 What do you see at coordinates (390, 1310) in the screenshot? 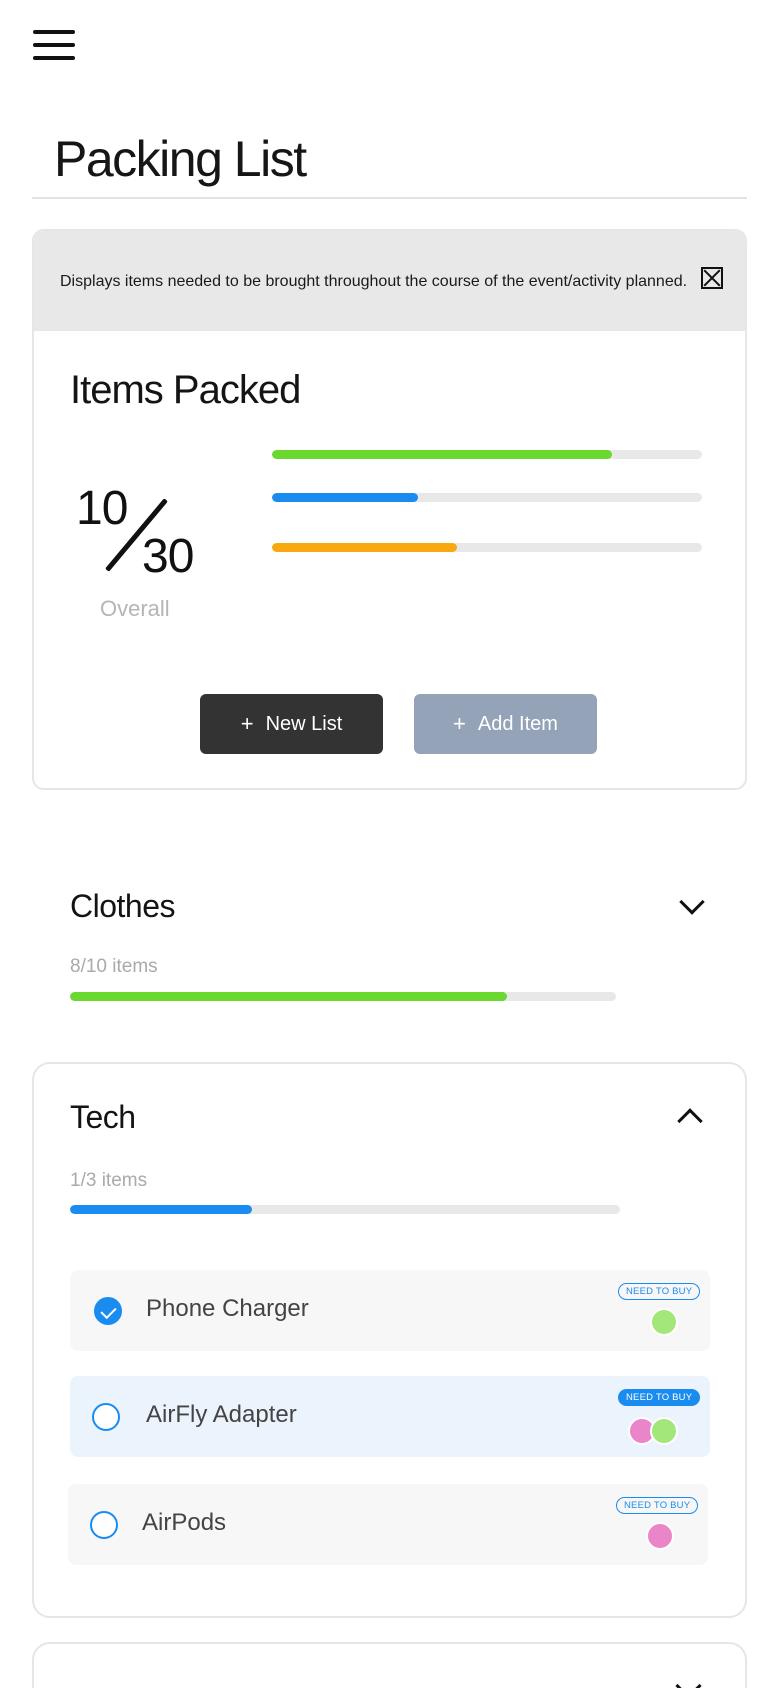
I see `list-item: Phone Charger NEED TO BUY` at bounding box center [390, 1310].